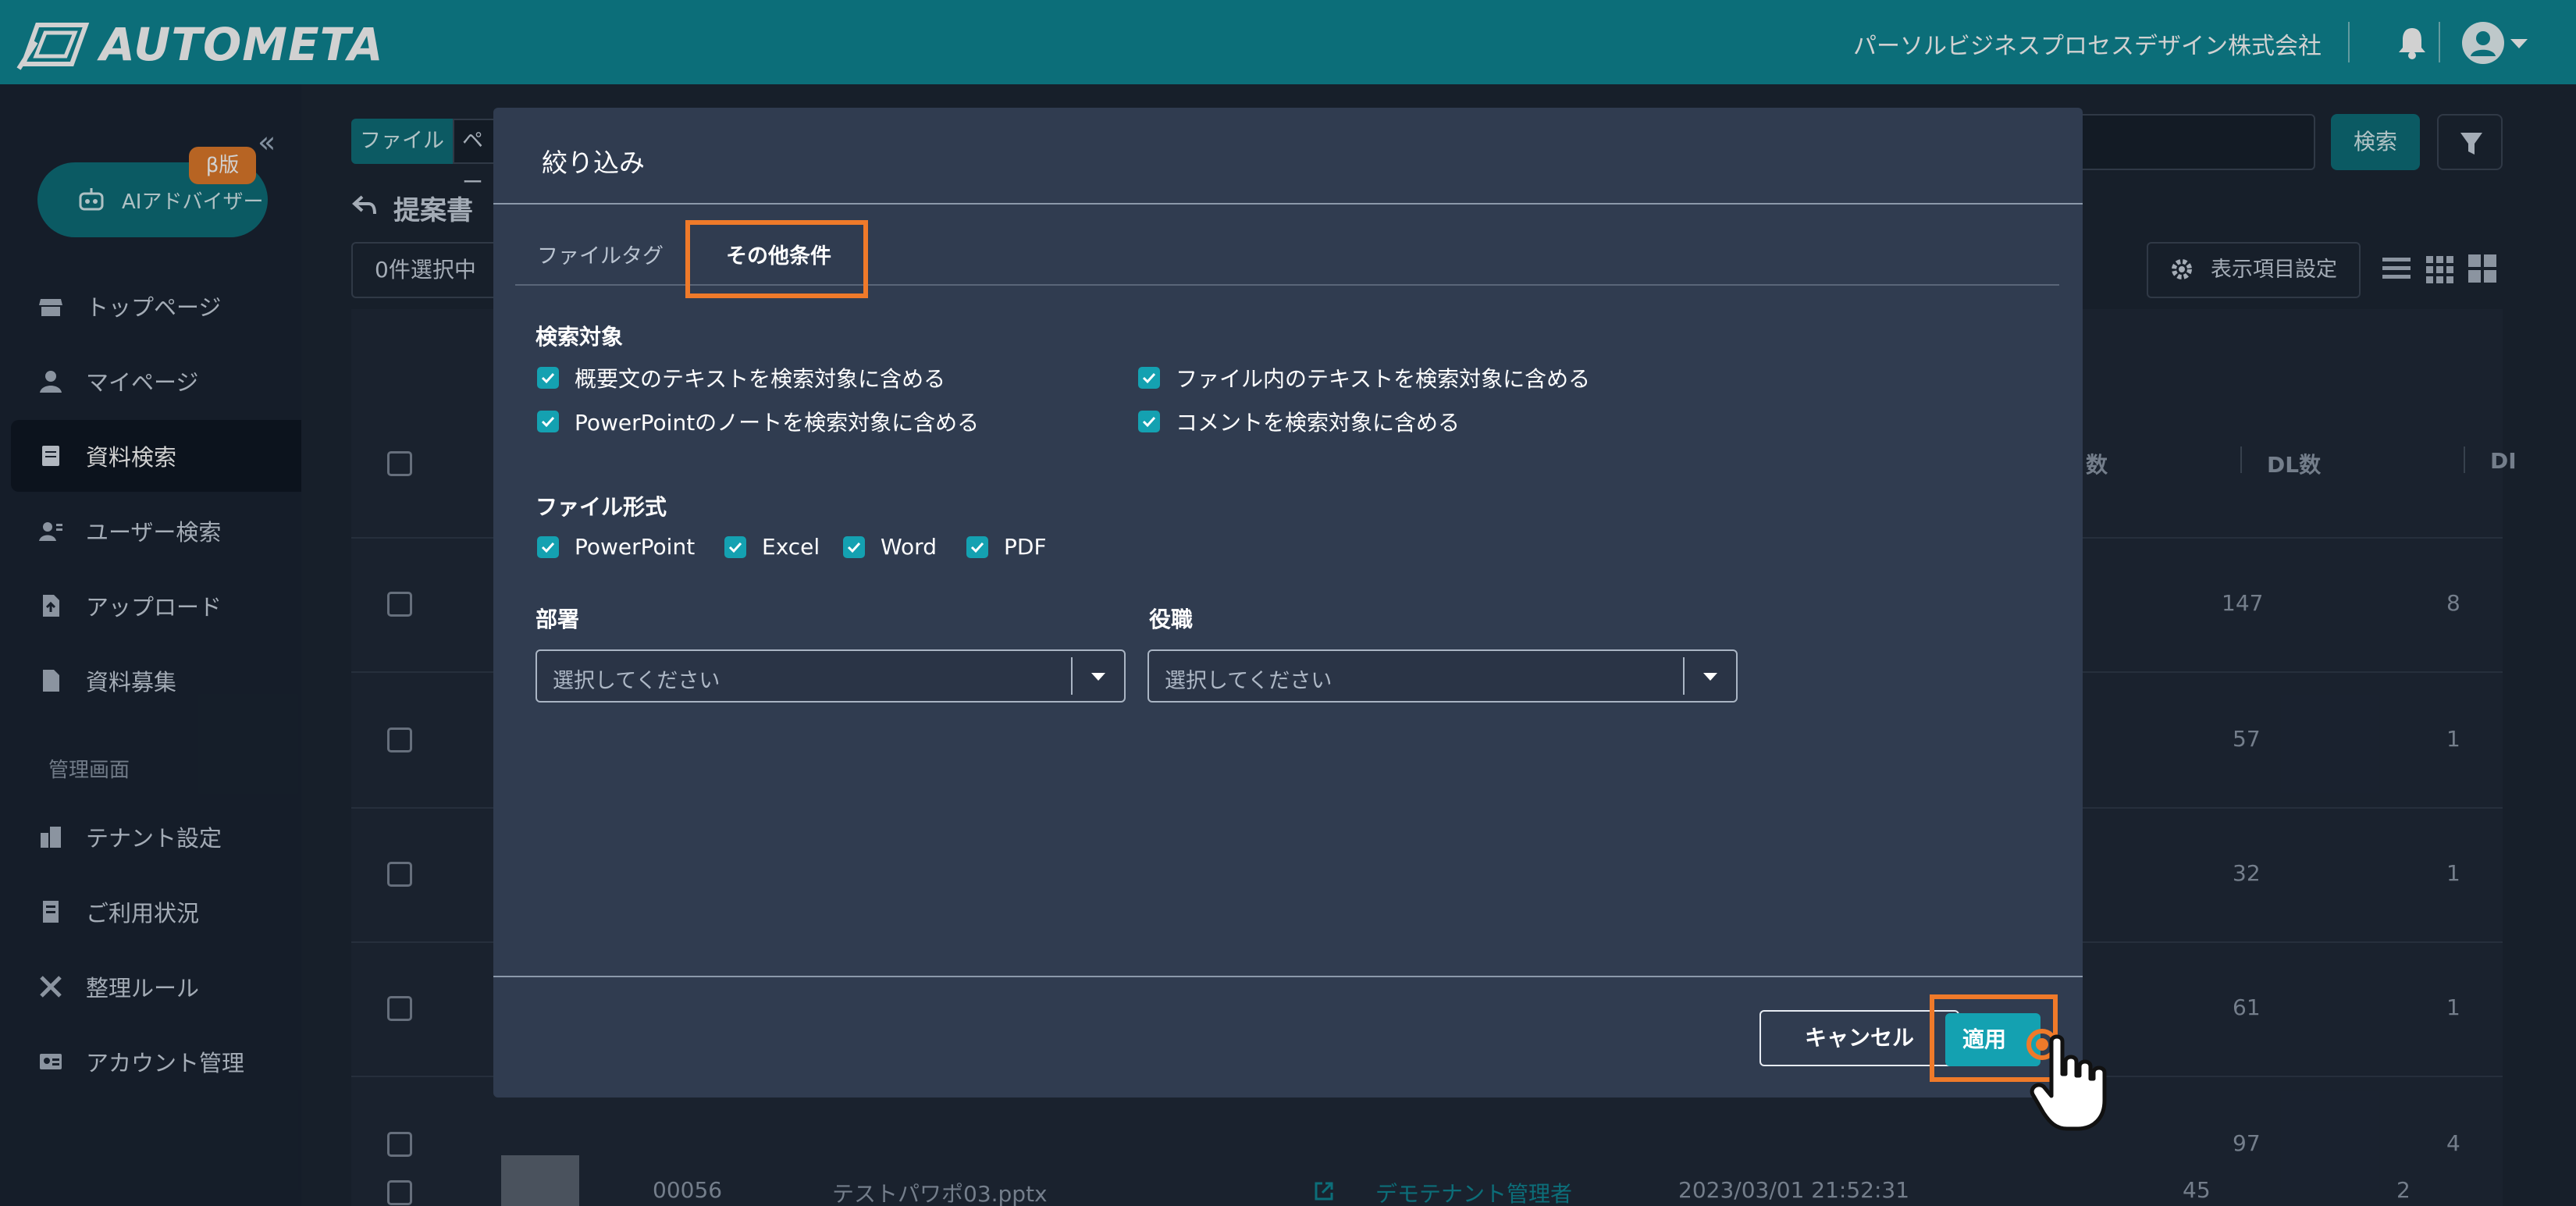 The height and width of the screenshot is (1206, 2576). I want to click on search-target-label: 検索対象, so click(579, 337).